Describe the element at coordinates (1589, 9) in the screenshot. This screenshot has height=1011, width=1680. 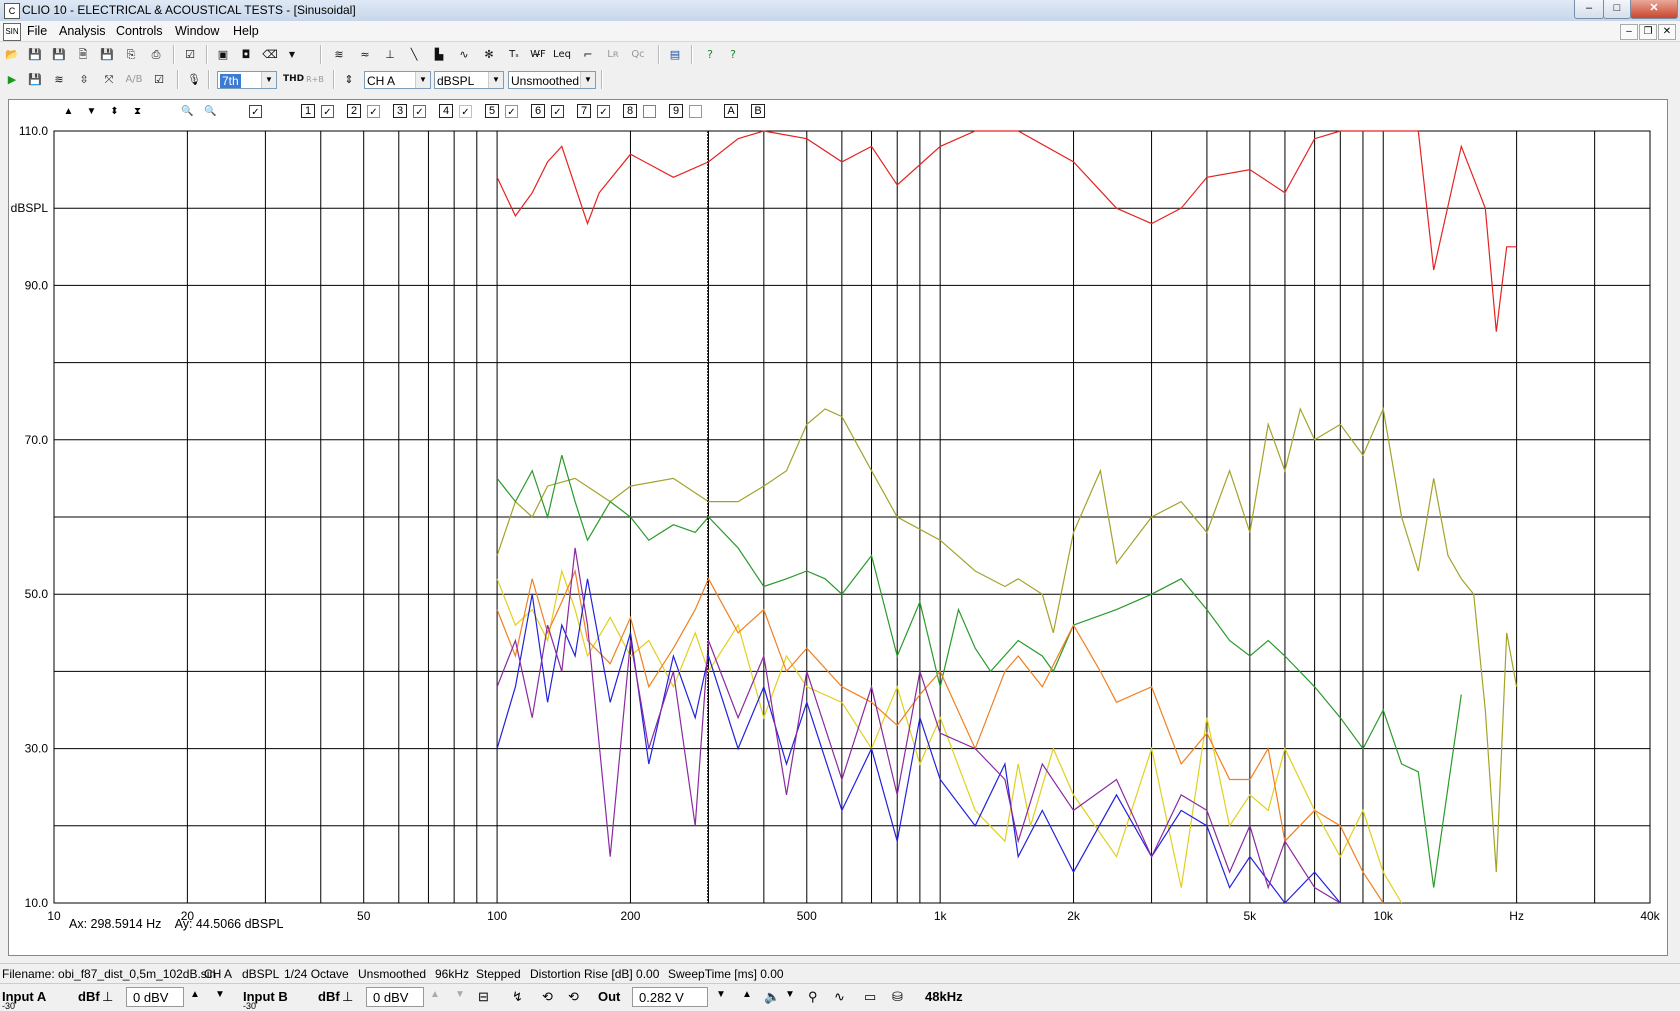
I see `minimize-button: ‒` at that location.